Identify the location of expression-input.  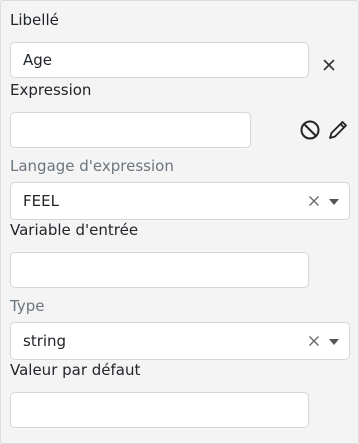
(130, 130).